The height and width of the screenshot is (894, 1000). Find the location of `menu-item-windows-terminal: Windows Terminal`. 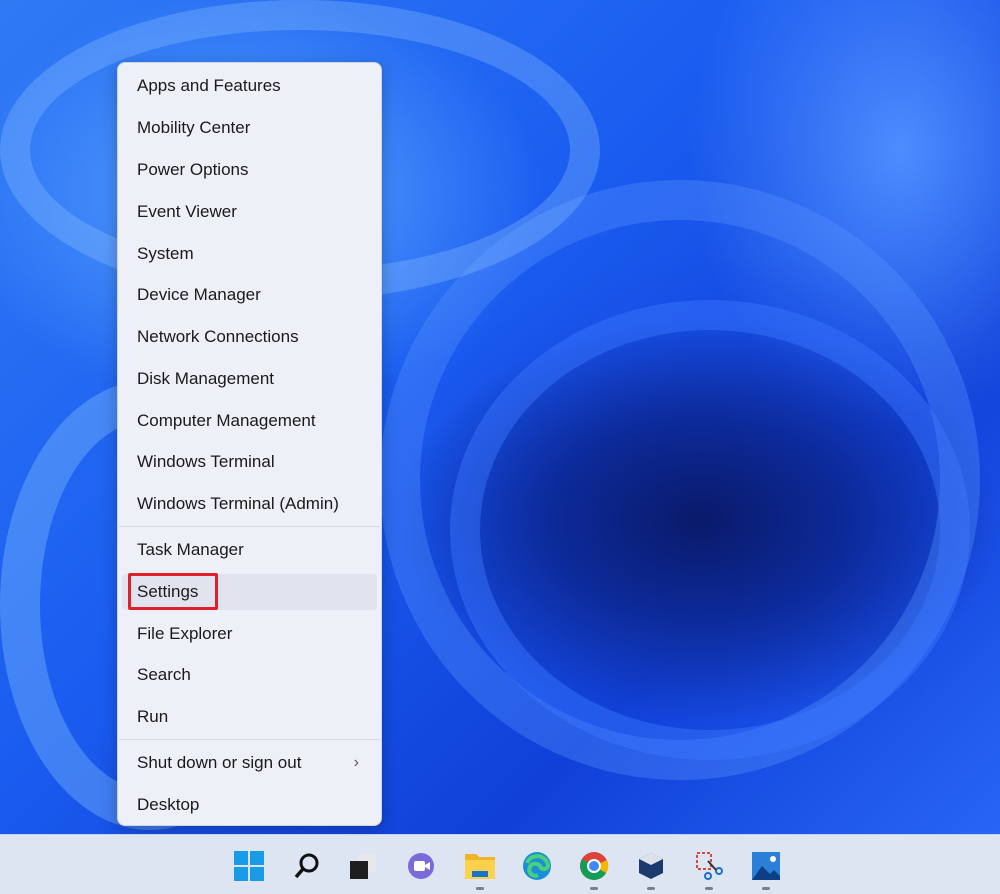

menu-item-windows-terminal: Windows Terminal is located at coordinates (249, 462).